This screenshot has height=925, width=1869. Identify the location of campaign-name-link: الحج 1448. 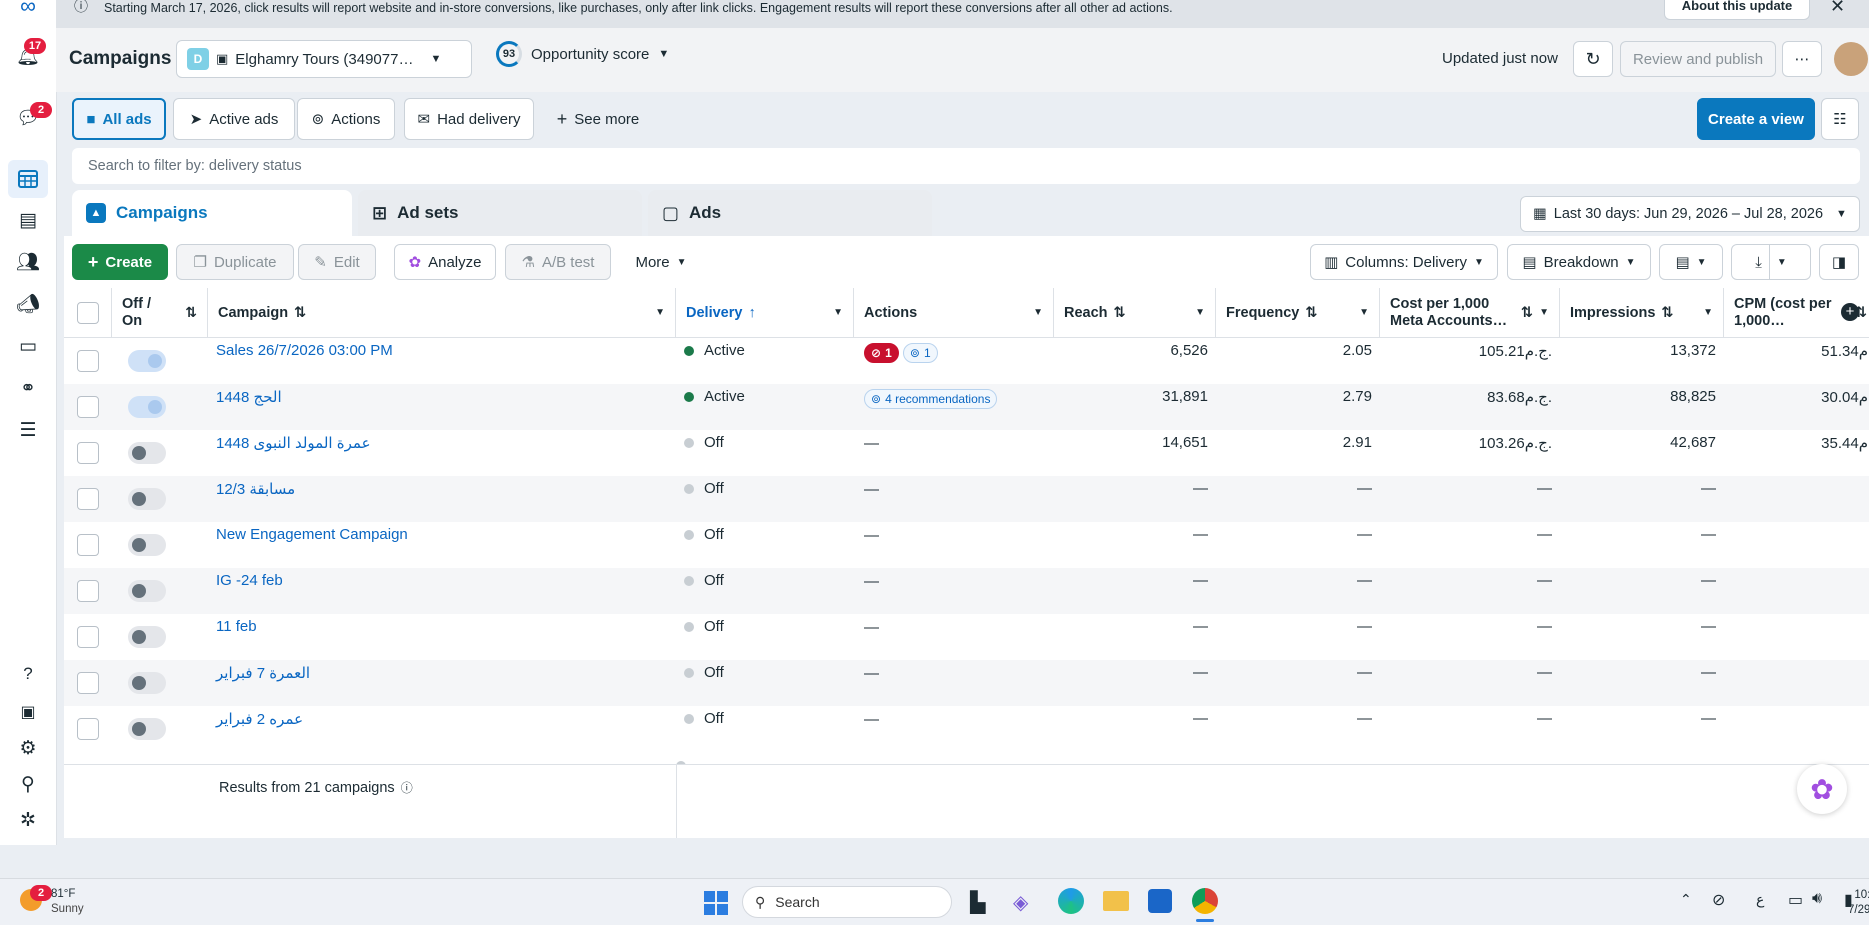
(249, 397).